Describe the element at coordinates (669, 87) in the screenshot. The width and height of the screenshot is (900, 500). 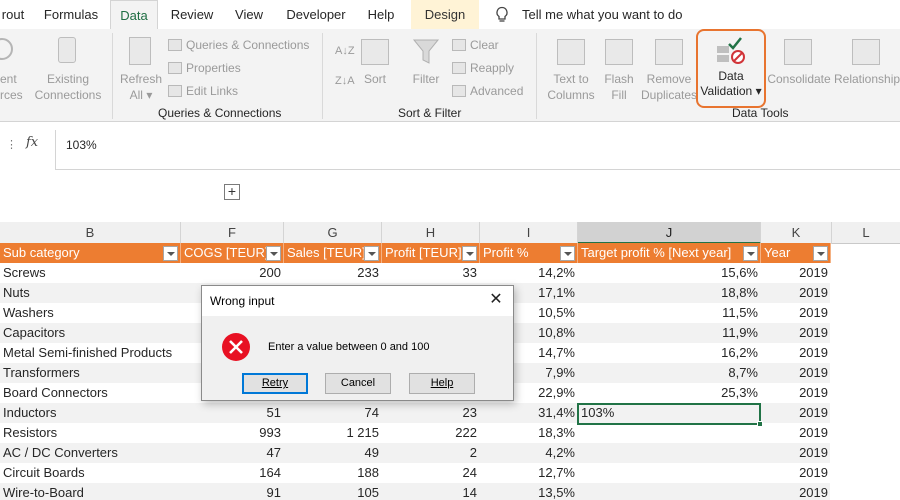
I see `remove-duplicates-button: Remove Duplicates` at that location.